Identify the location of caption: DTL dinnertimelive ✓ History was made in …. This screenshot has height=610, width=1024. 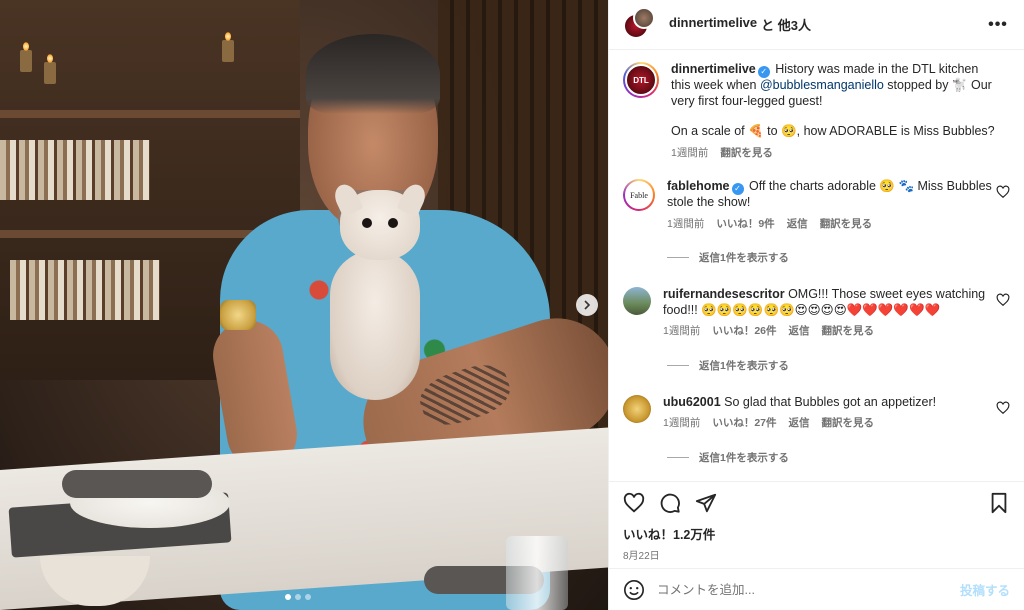
(816, 111).